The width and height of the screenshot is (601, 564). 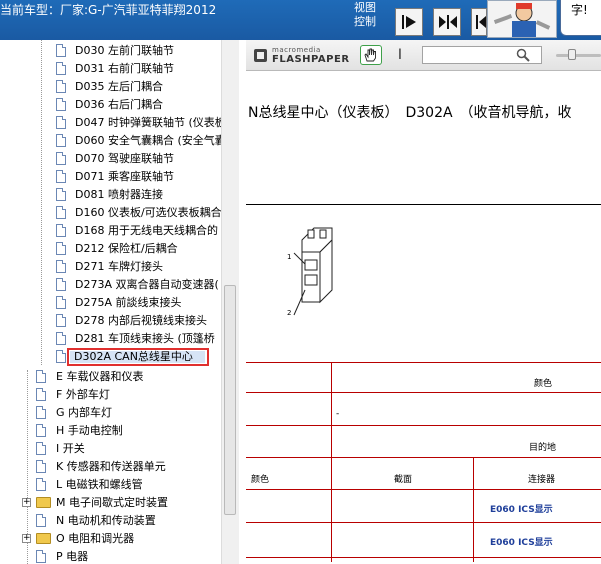 What do you see at coordinates (148, 212) in the screenshot?
I see `tree-item-label: D160 仪表板/可选仪表板耦合` at bounding box center [148, 212].